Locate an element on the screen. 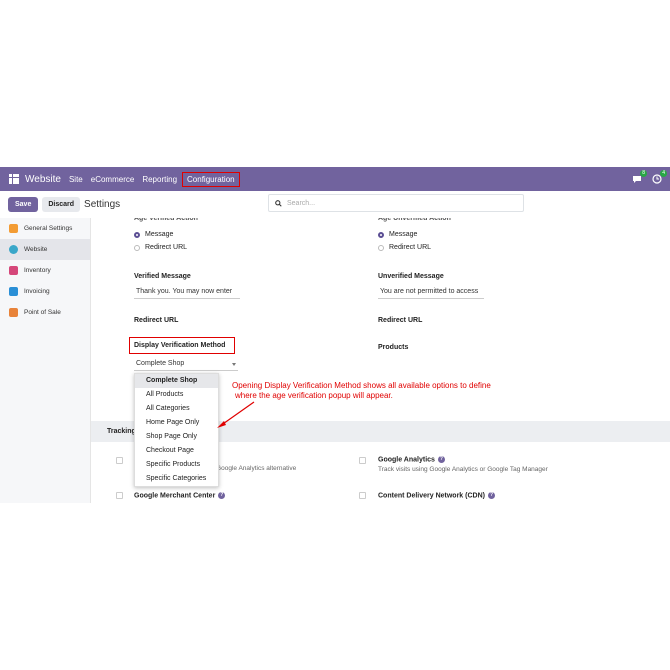 The width and height of the screenshot is (670, 670). unverified-radio-redirect: Redirect URL is located at coordinates (404, 247).